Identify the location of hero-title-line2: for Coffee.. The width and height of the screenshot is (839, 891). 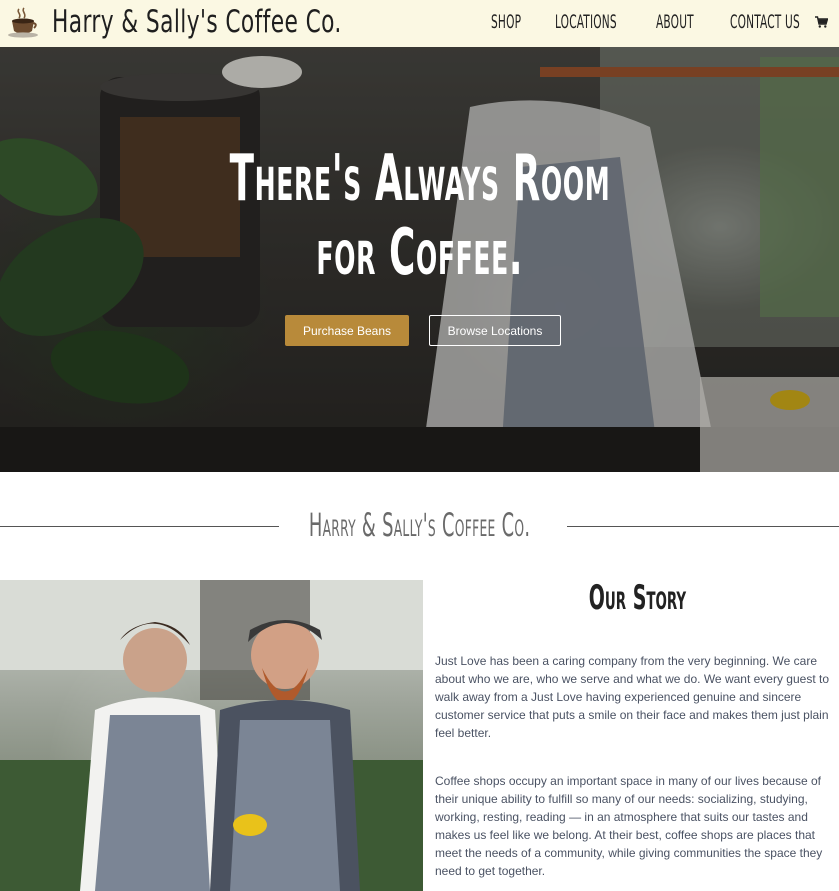
(419, 253).